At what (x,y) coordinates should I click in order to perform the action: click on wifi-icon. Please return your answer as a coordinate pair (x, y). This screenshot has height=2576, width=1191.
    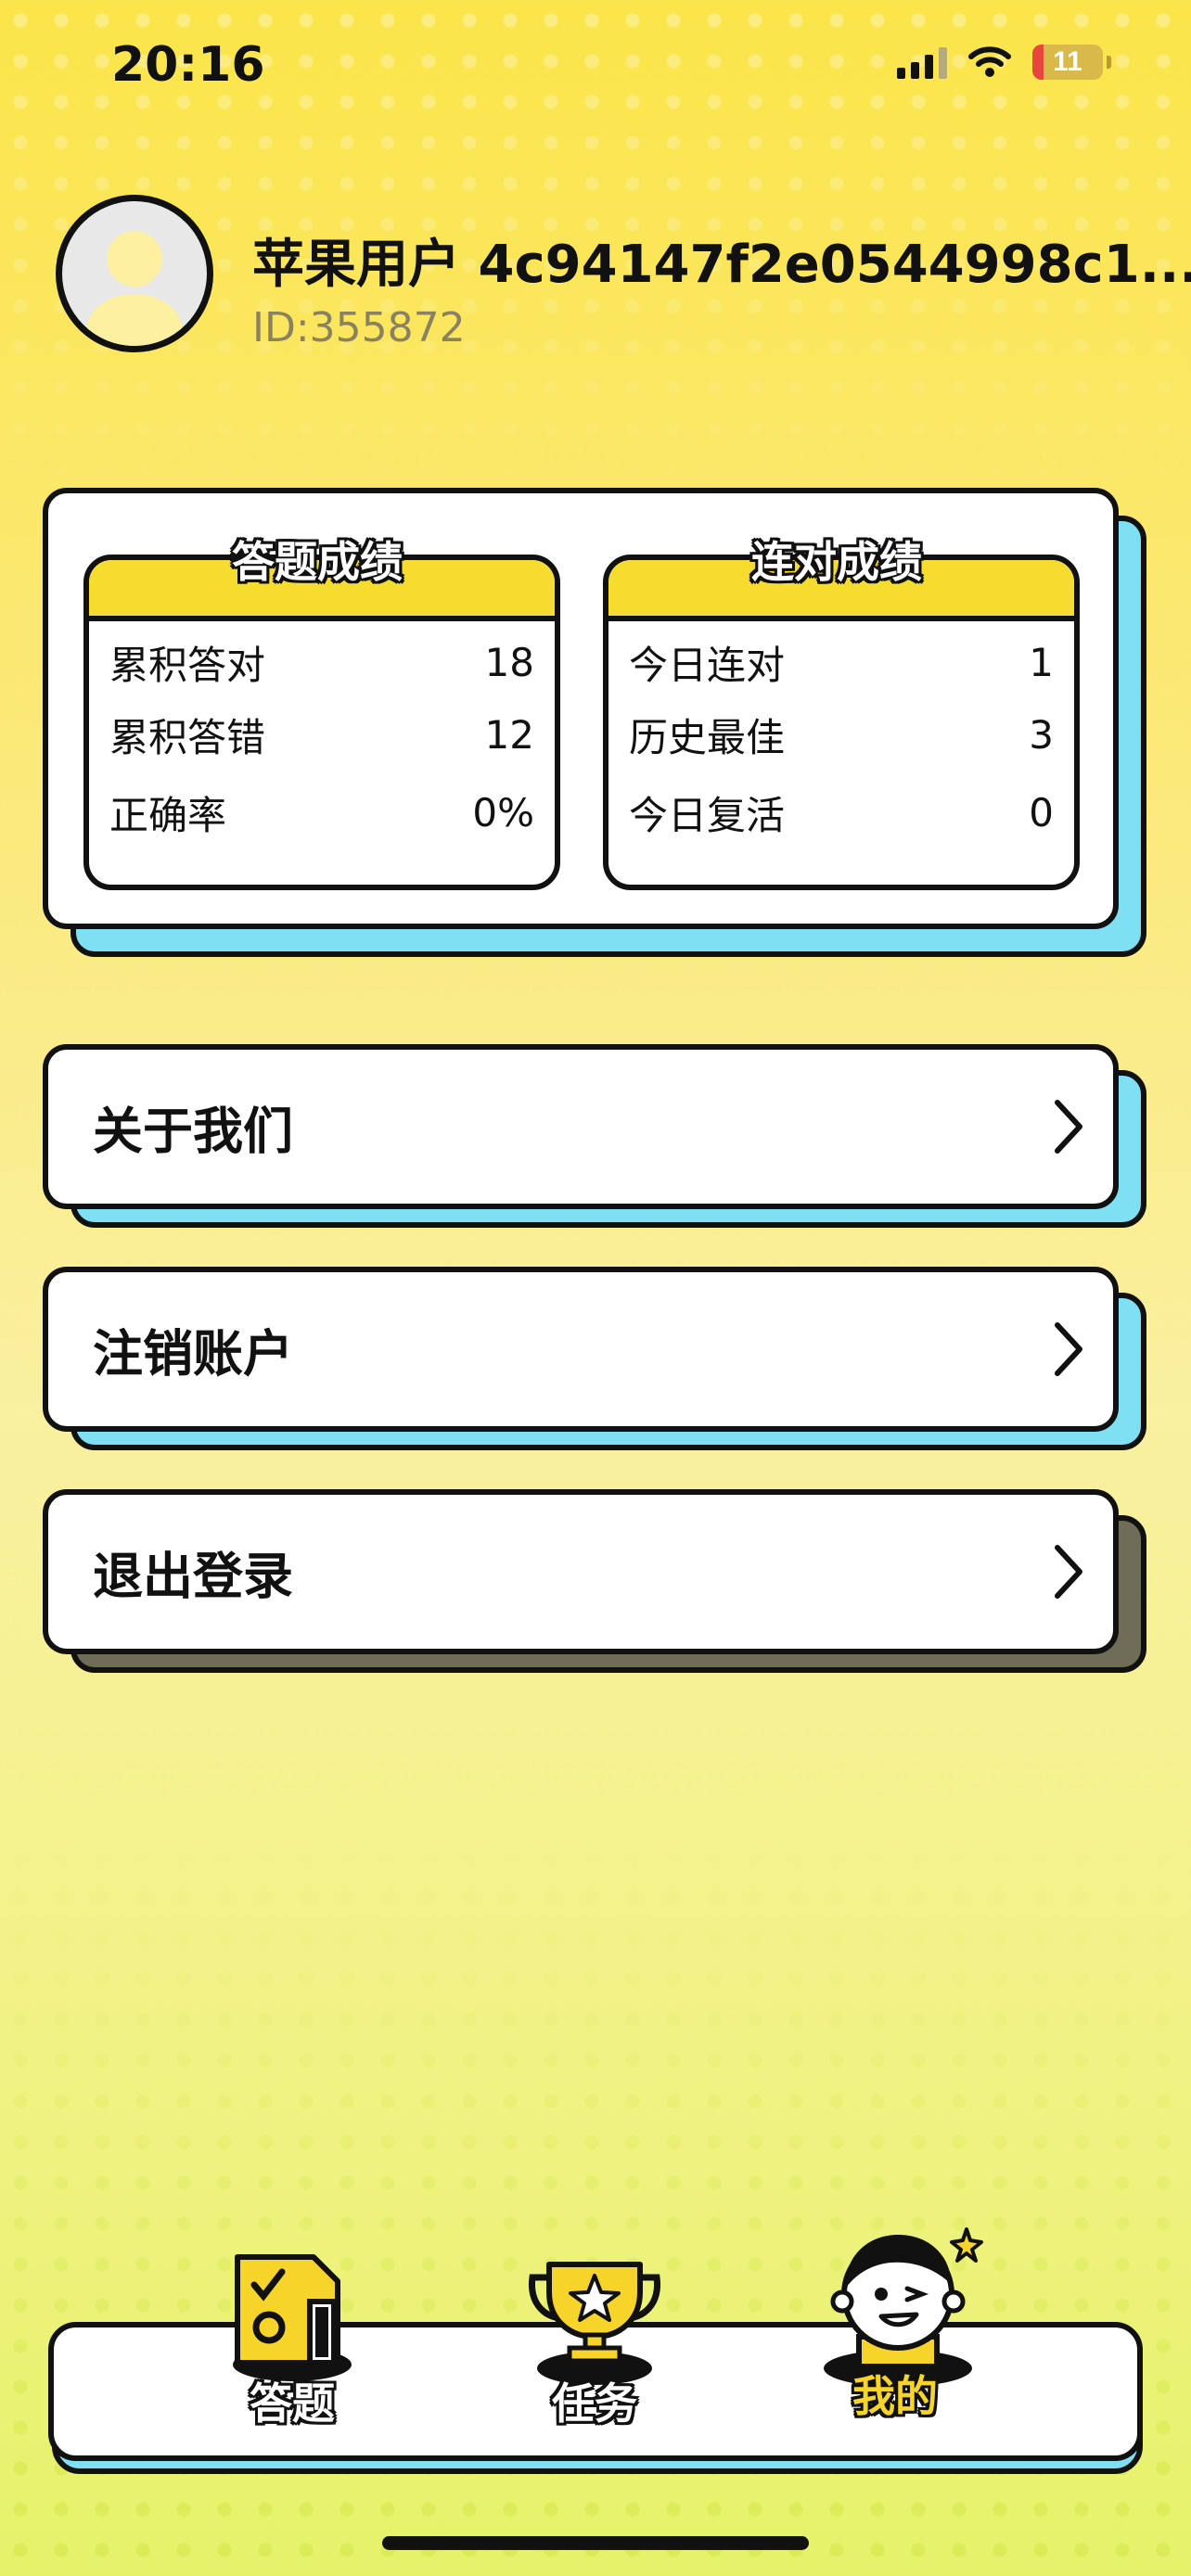
    Looking at the image, I should click on (989, 61).